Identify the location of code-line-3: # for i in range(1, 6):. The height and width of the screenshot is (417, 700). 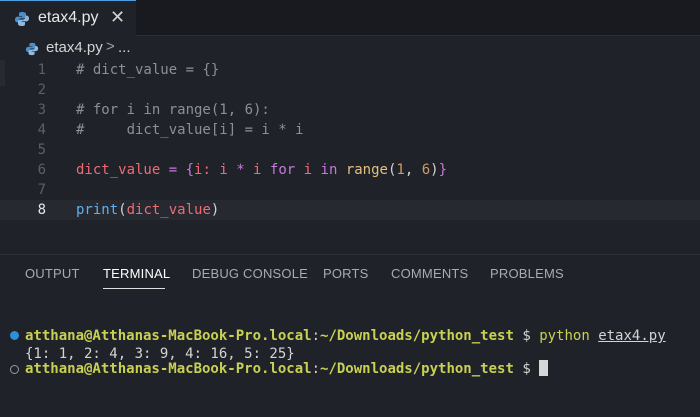
(173, 110).